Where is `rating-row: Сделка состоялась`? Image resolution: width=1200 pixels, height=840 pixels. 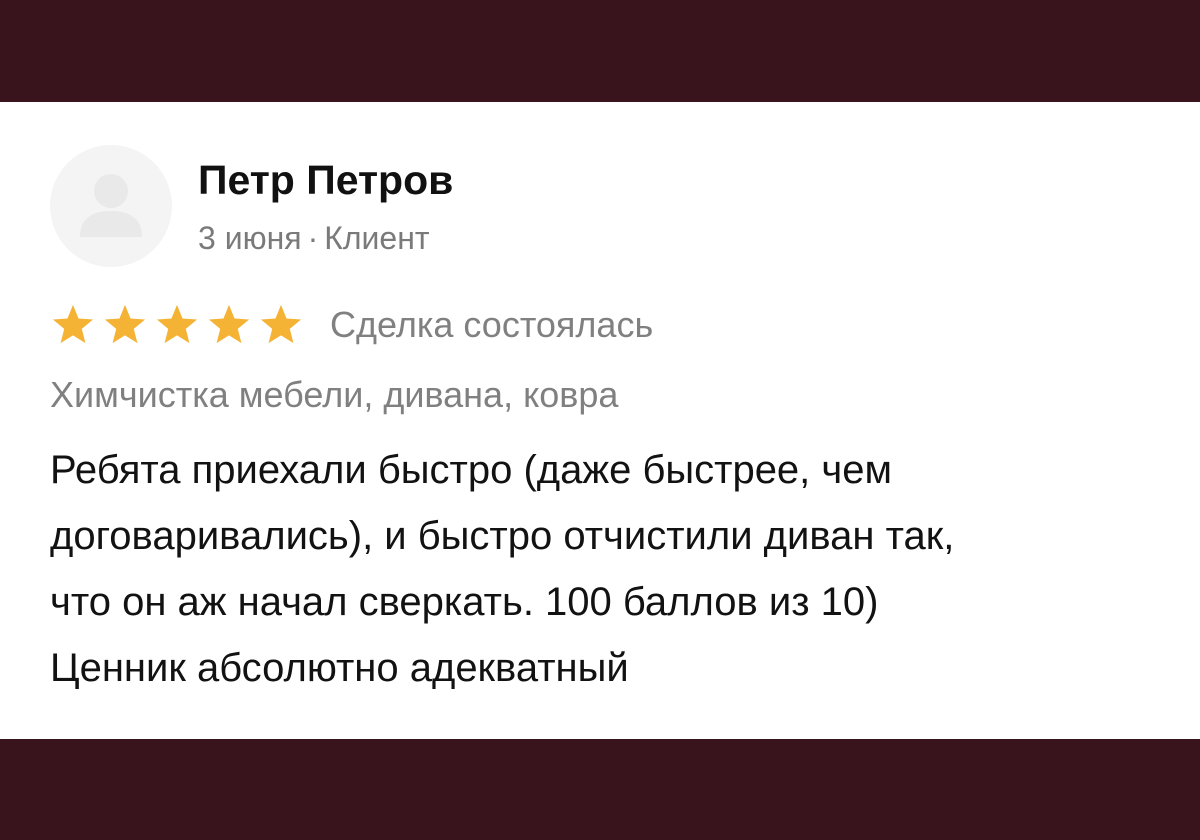 rating-row: Сделка состоялась is located at coordinates (351, 325).